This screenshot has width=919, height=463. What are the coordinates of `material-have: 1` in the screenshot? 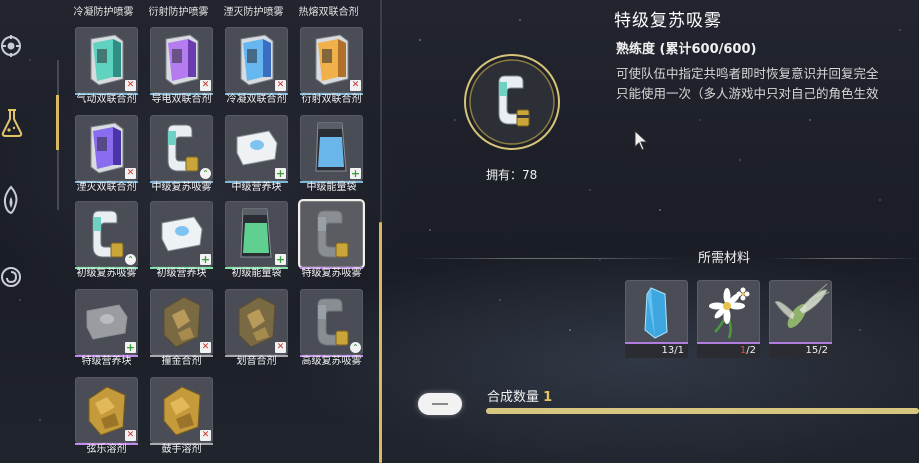 It's located at (743, 350).